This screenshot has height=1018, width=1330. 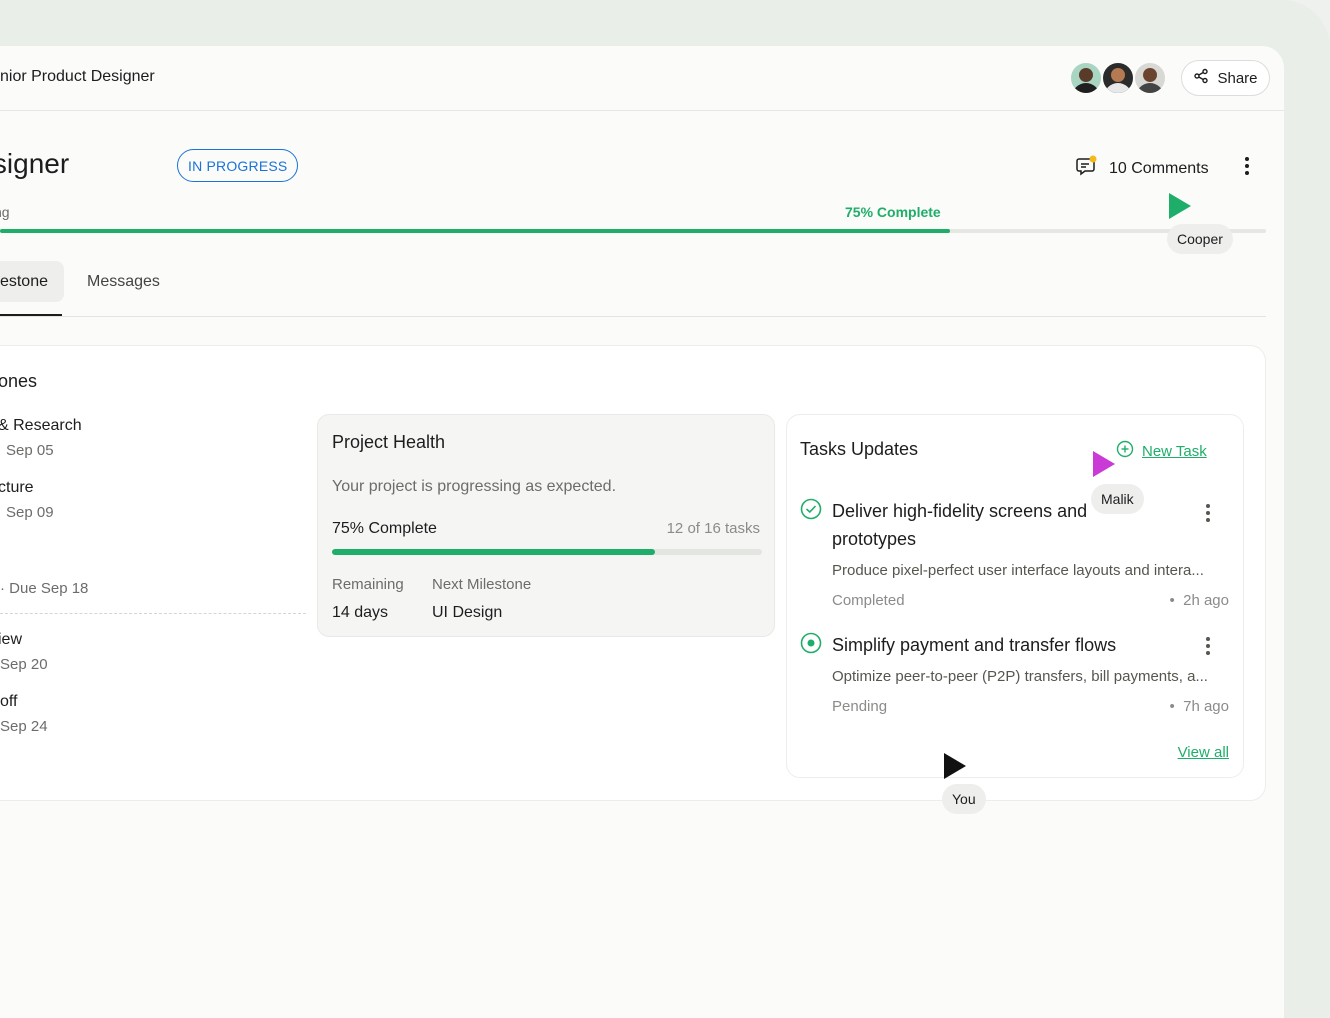 What do you see at coordinates (474, 486) in the screenshot?
I see `project-health-description: Your project is progressing as expected.` at bounding box center [474, 486].